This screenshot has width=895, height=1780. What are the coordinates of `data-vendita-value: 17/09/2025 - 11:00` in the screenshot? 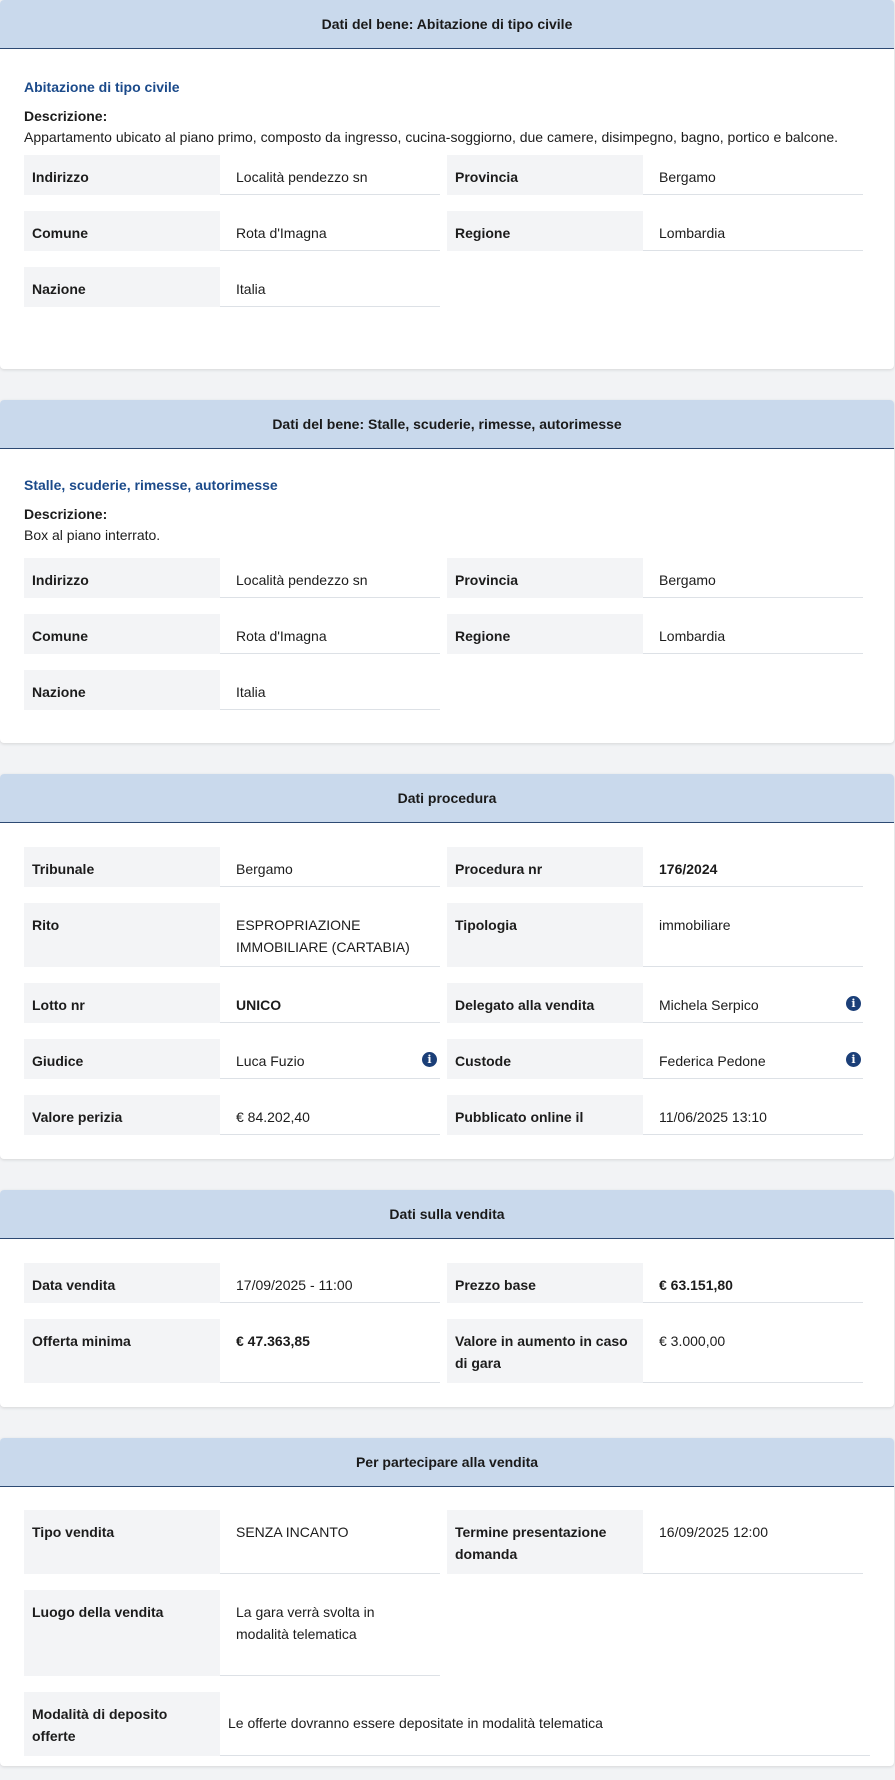 It's located at (330, 1283).